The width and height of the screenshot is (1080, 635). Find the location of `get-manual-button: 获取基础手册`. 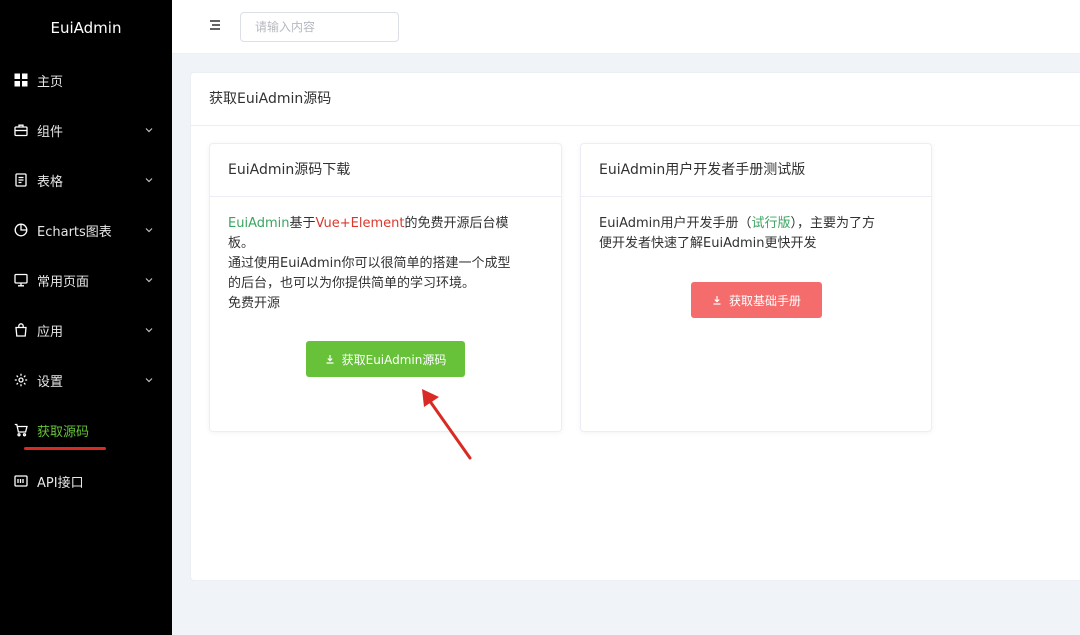

get-manual-button: 获取基础手册 is located at coordinates (756, 300).